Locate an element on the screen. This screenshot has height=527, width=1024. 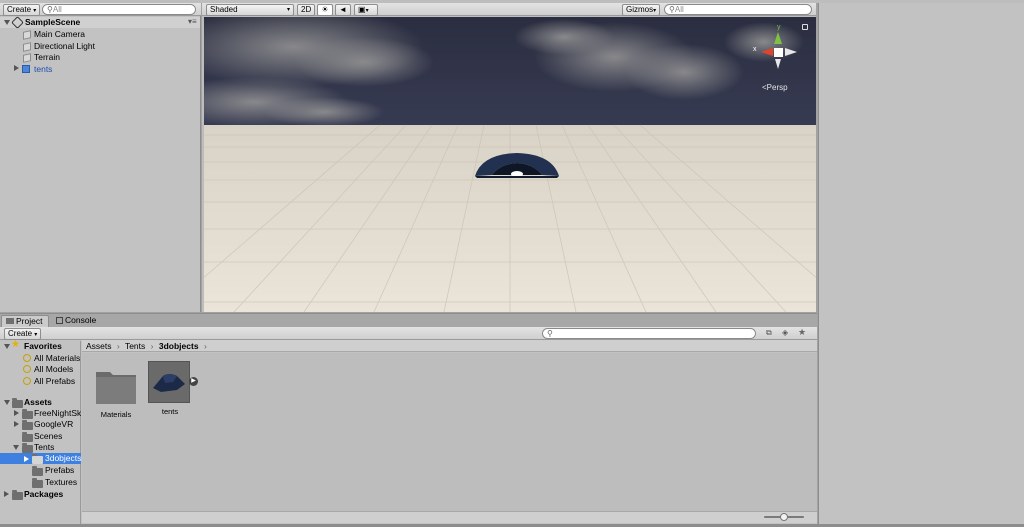
filter-label-icon: ◈ is located at coordinates (785, 332).